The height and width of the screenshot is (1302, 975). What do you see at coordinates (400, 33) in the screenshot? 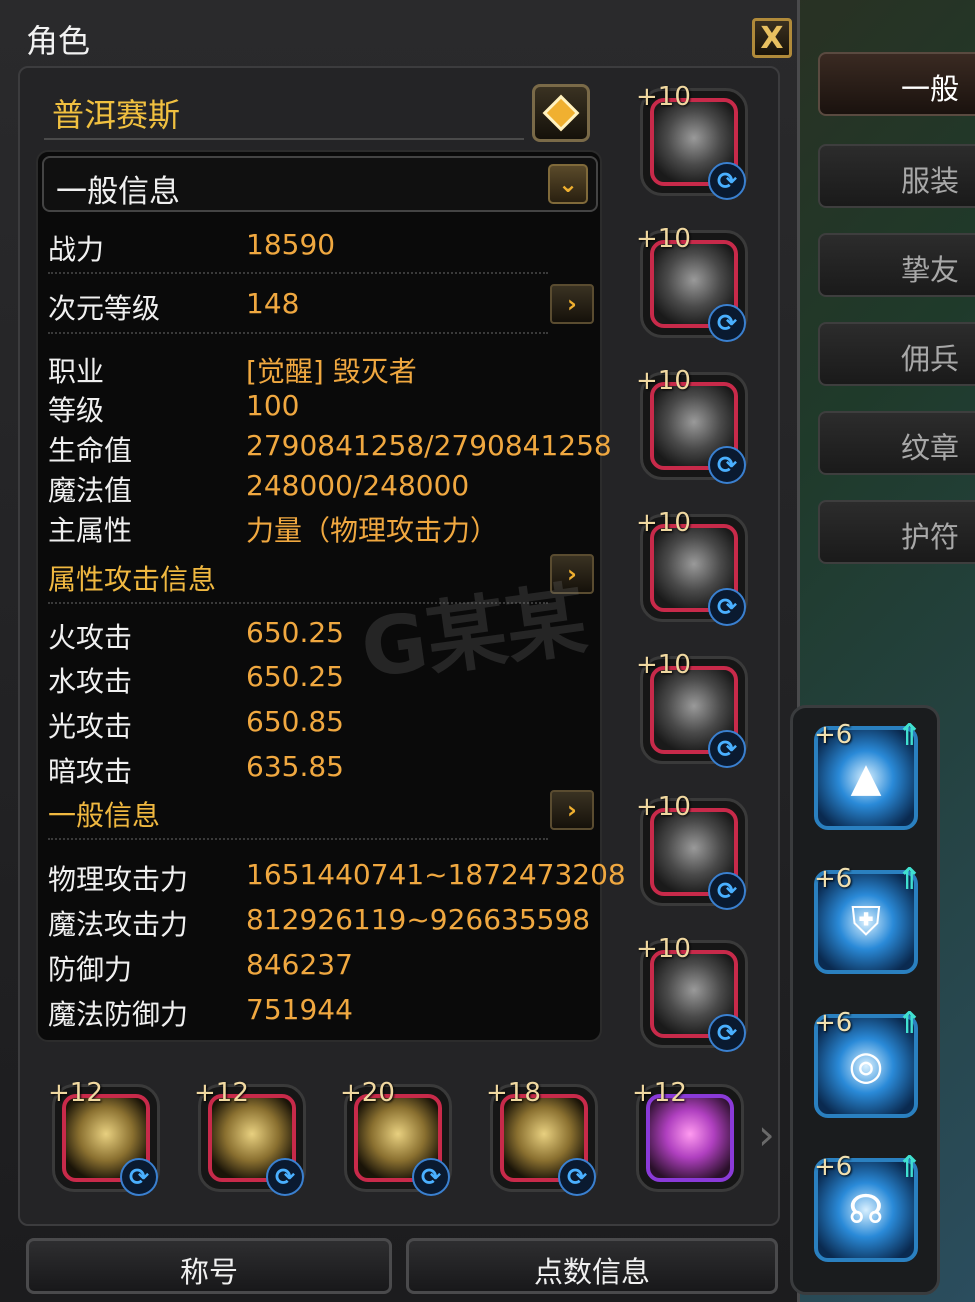
I see `title-bar: 角色 X` at bounding box center [400, 33].